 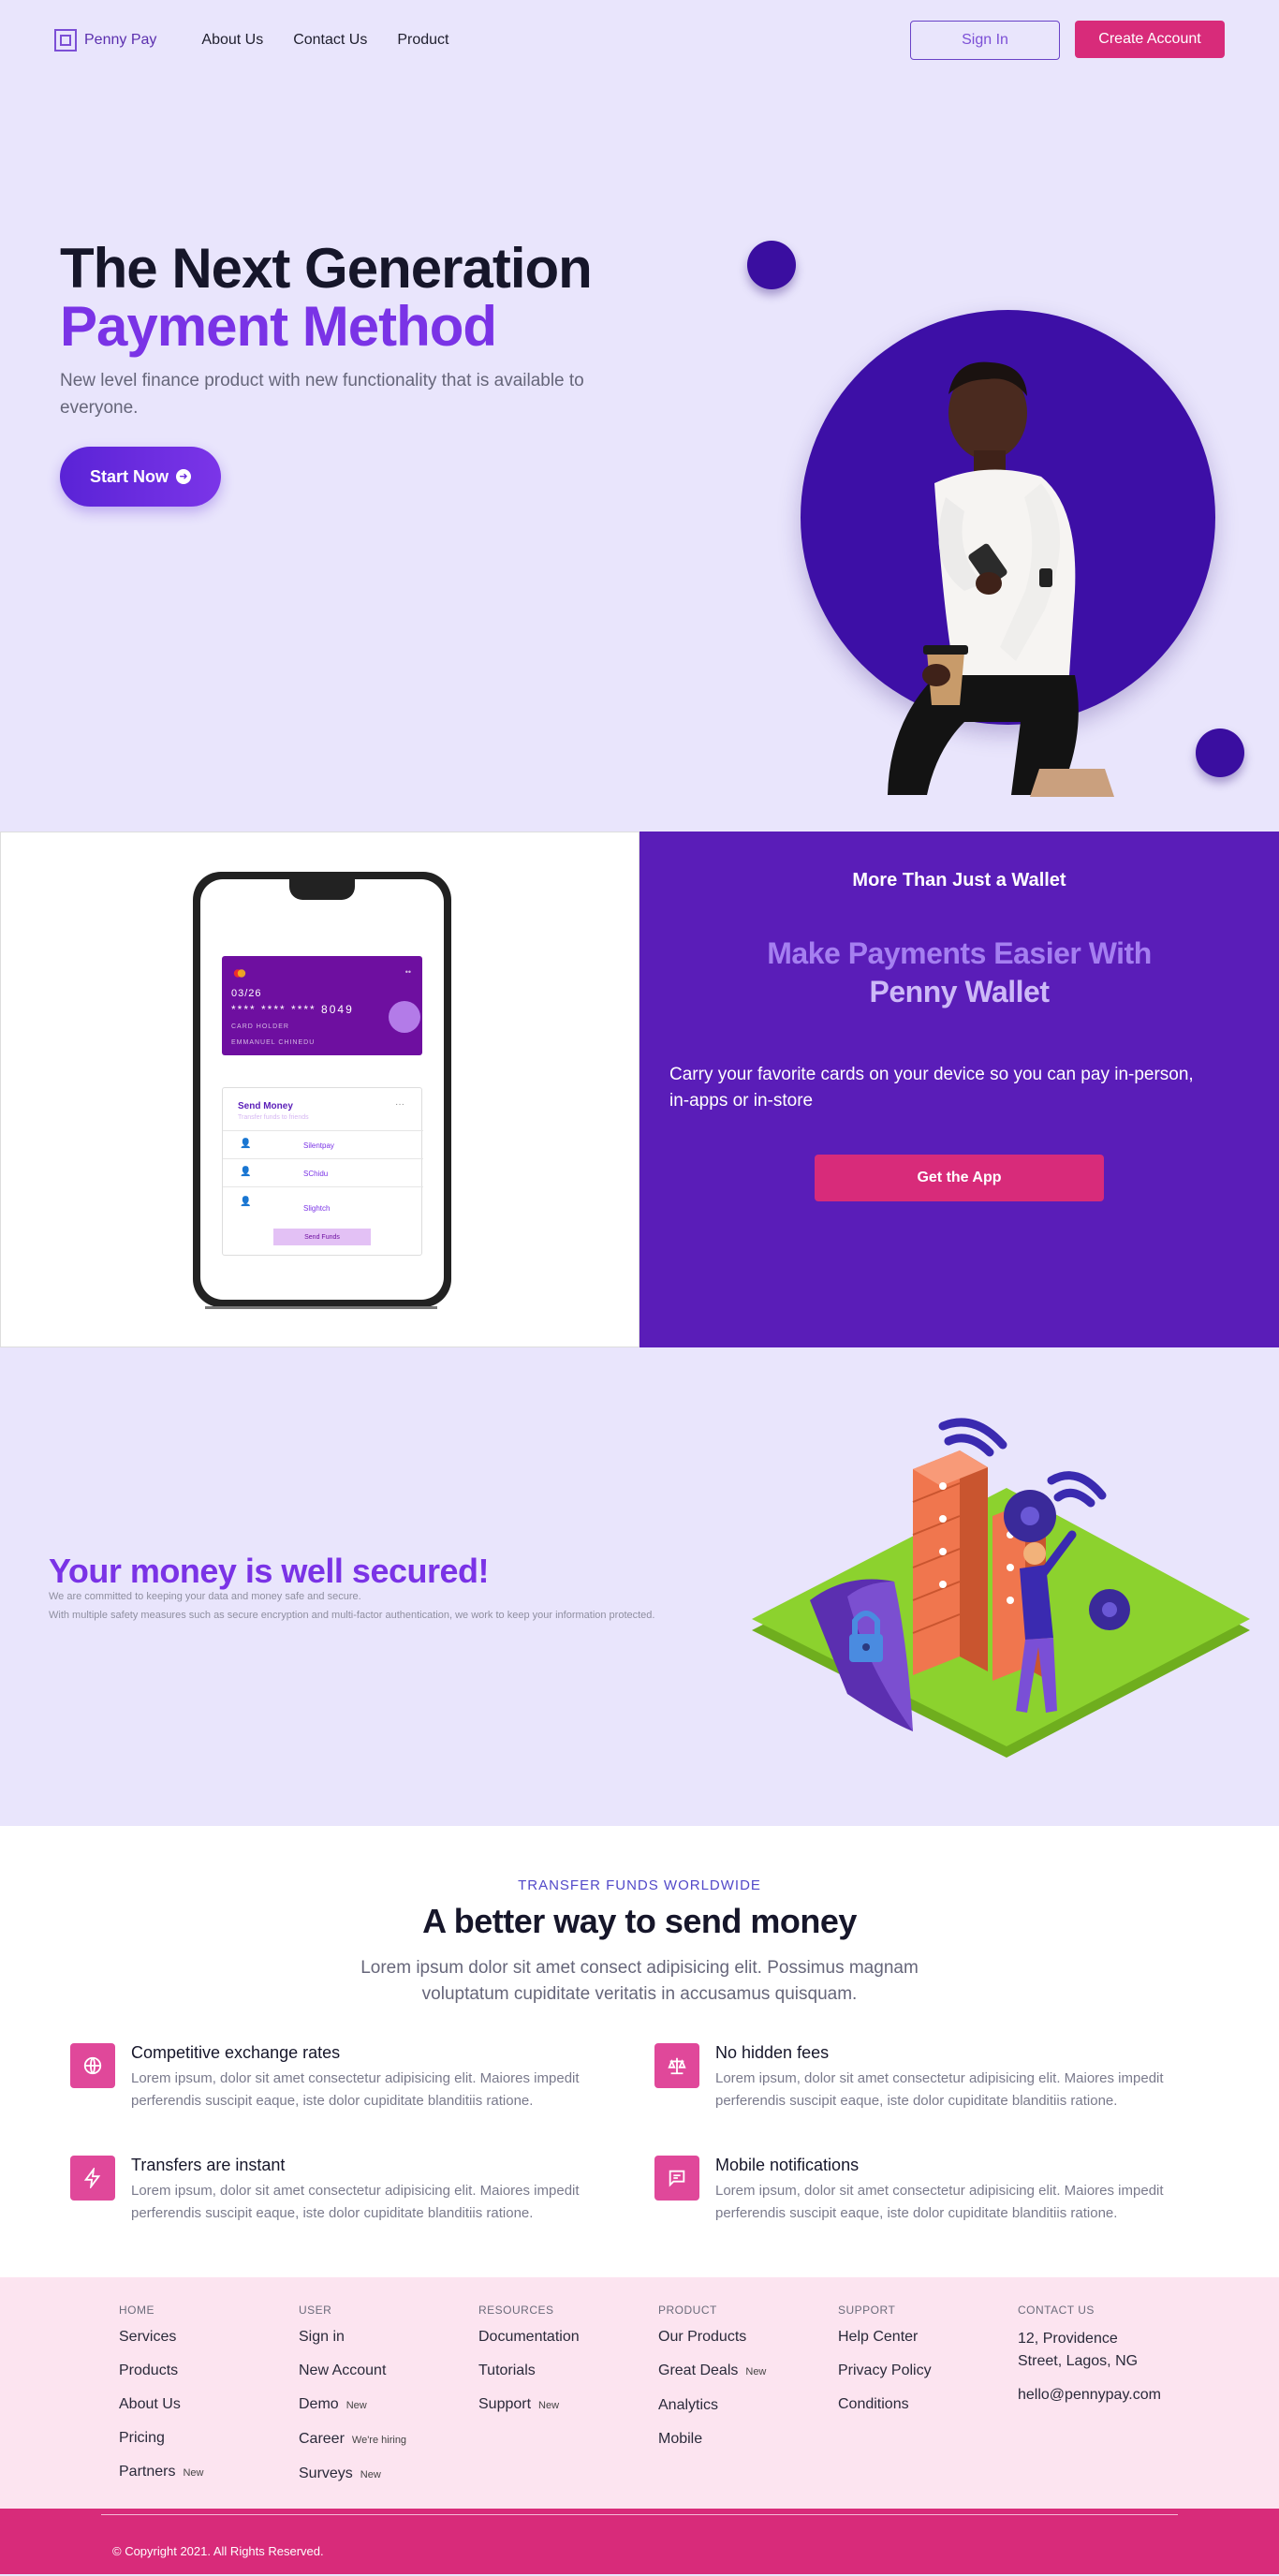 I want to click on footer-link: Analytics, so click(x=747, y=2405).